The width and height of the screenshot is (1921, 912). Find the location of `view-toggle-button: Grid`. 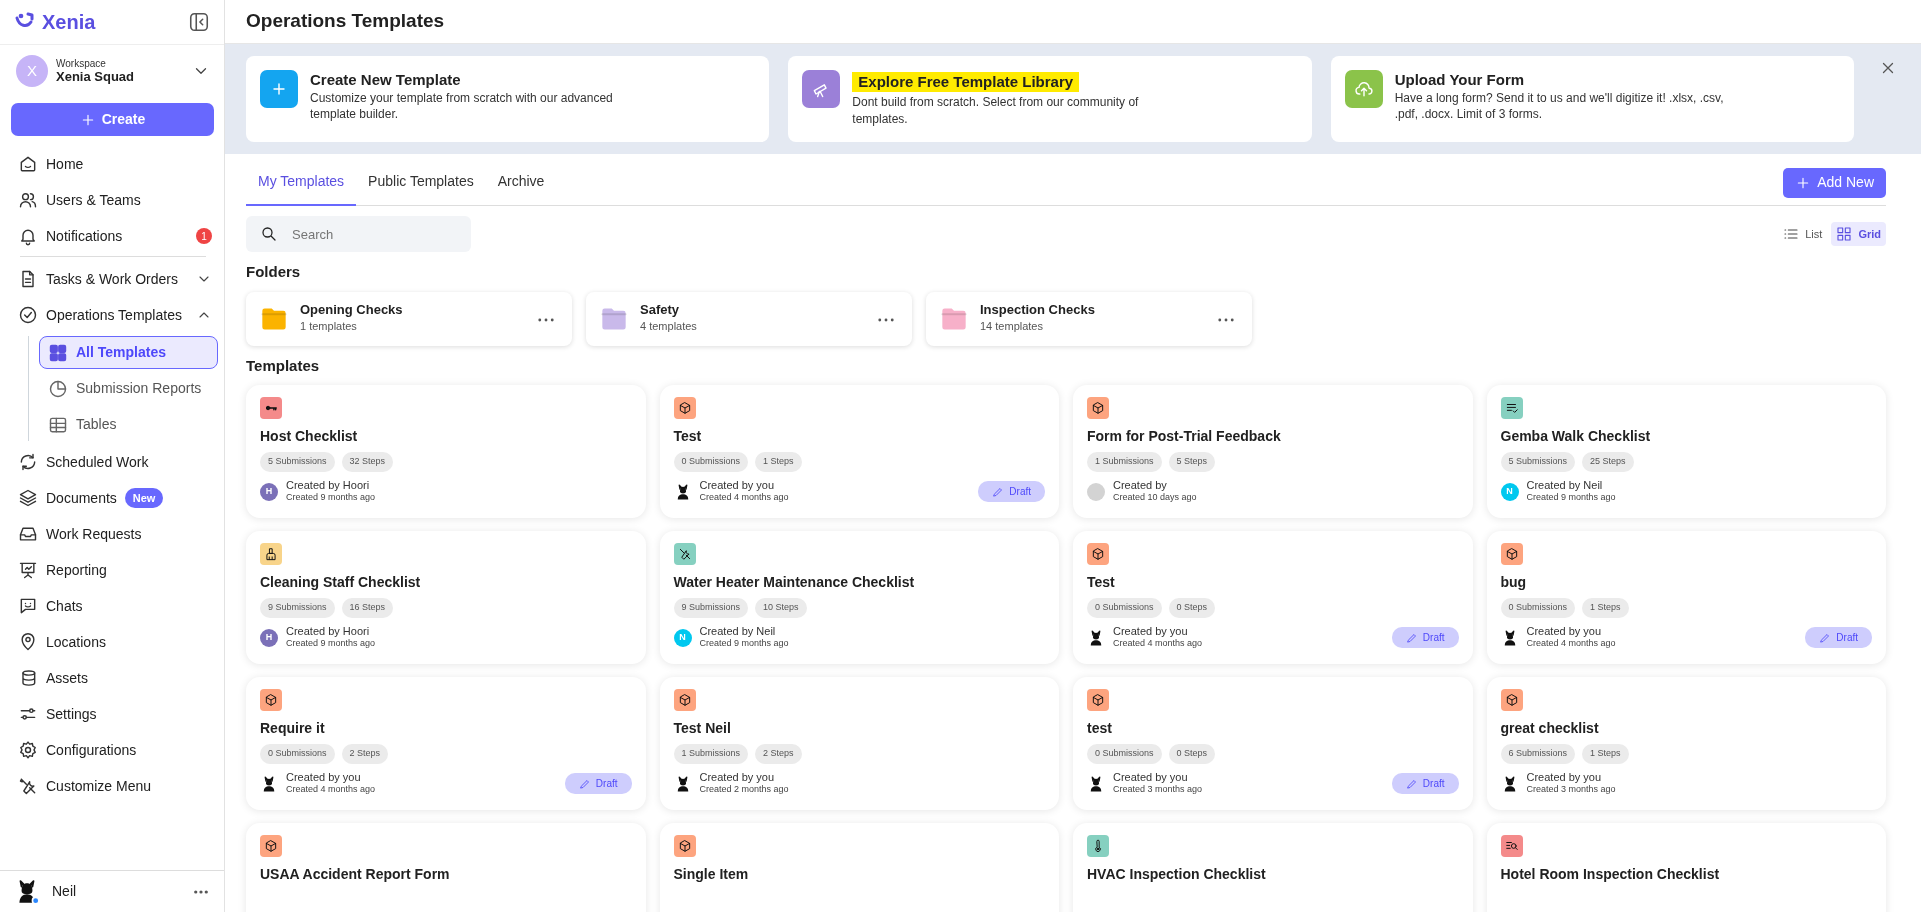

view-toggle-button: Grid is located at coordinates (1858, 234).